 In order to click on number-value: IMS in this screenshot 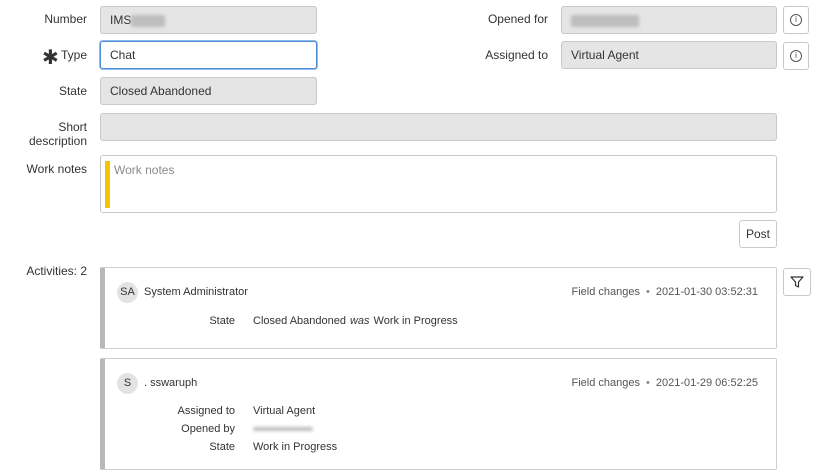, I will do `click(121, 20)`.